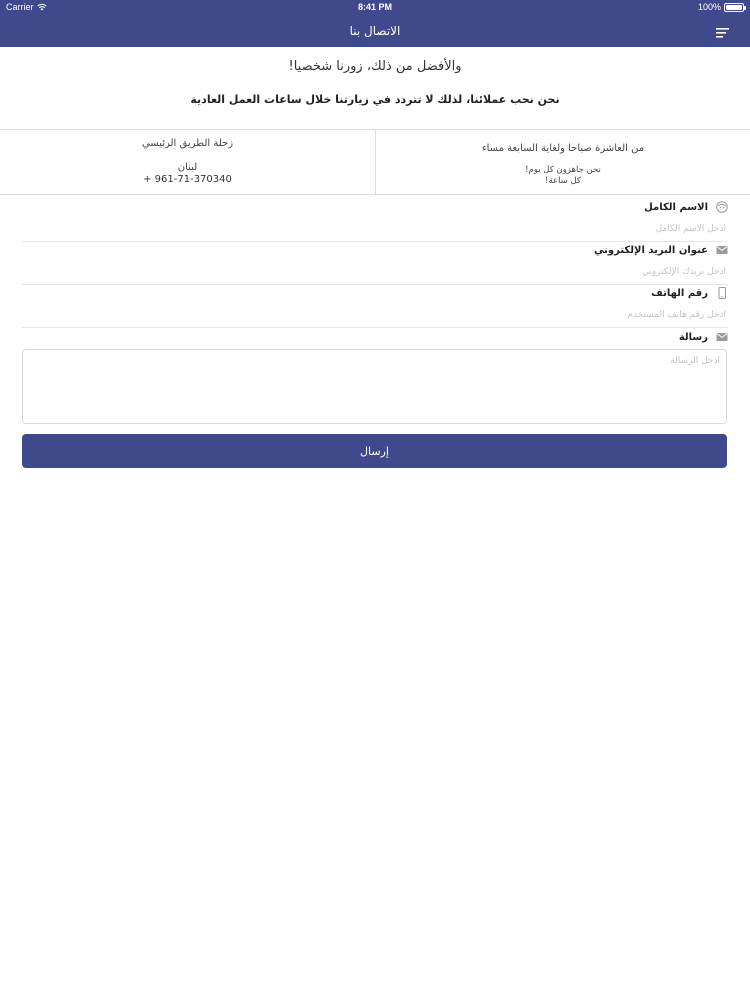 This screenshot has height=1000, width=750. What do you see at coordinates (722, 207) in the screenshot?
I see `person-face-icon` at bounding box center [722, 207].